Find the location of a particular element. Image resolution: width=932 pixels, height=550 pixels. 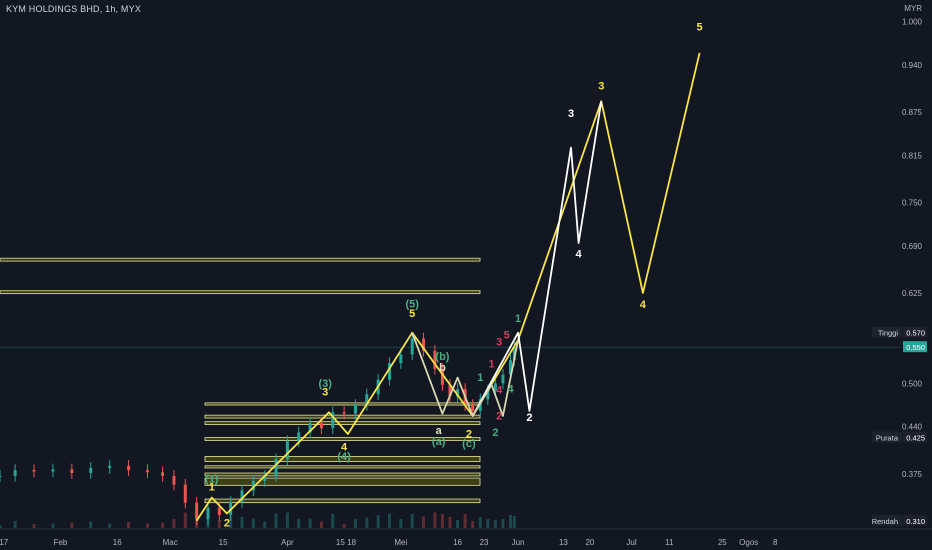

wave-label: b is located at coordinates (442, 368).